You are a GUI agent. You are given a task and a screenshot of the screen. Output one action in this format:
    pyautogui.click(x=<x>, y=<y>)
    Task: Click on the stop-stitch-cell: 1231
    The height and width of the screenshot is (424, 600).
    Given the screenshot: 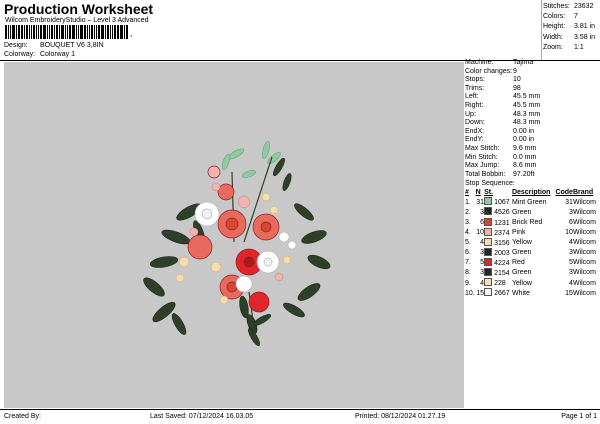 What is the action you would take?
    pyautogui.click(x=498, y=222)
    